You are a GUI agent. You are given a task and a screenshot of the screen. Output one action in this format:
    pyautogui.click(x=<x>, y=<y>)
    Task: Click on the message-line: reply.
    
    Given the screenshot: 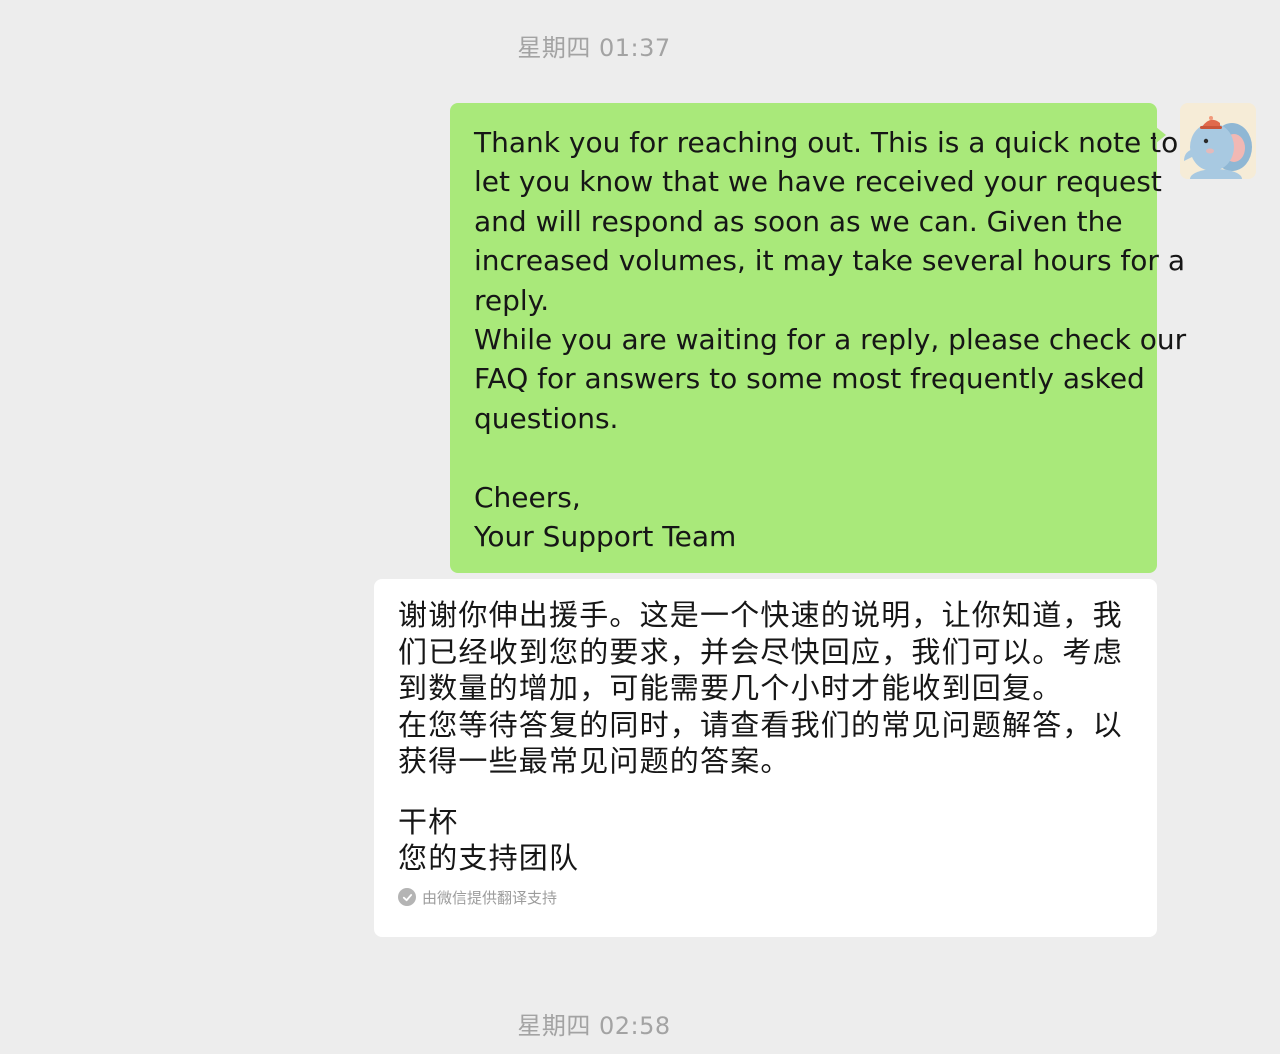 What is the action you would take?
    pyautogui.click(x=512, y=300)
    